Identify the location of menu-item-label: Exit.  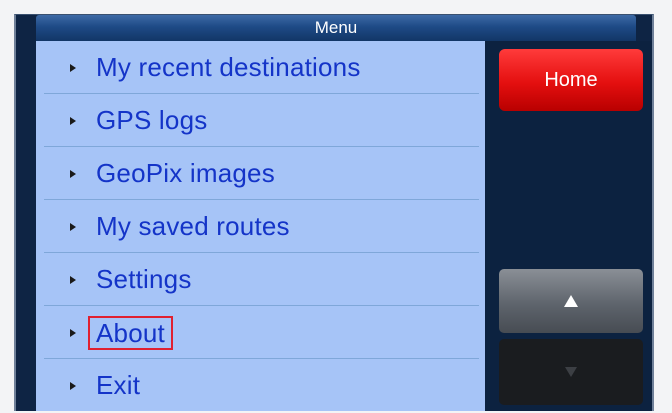
(118, 385).